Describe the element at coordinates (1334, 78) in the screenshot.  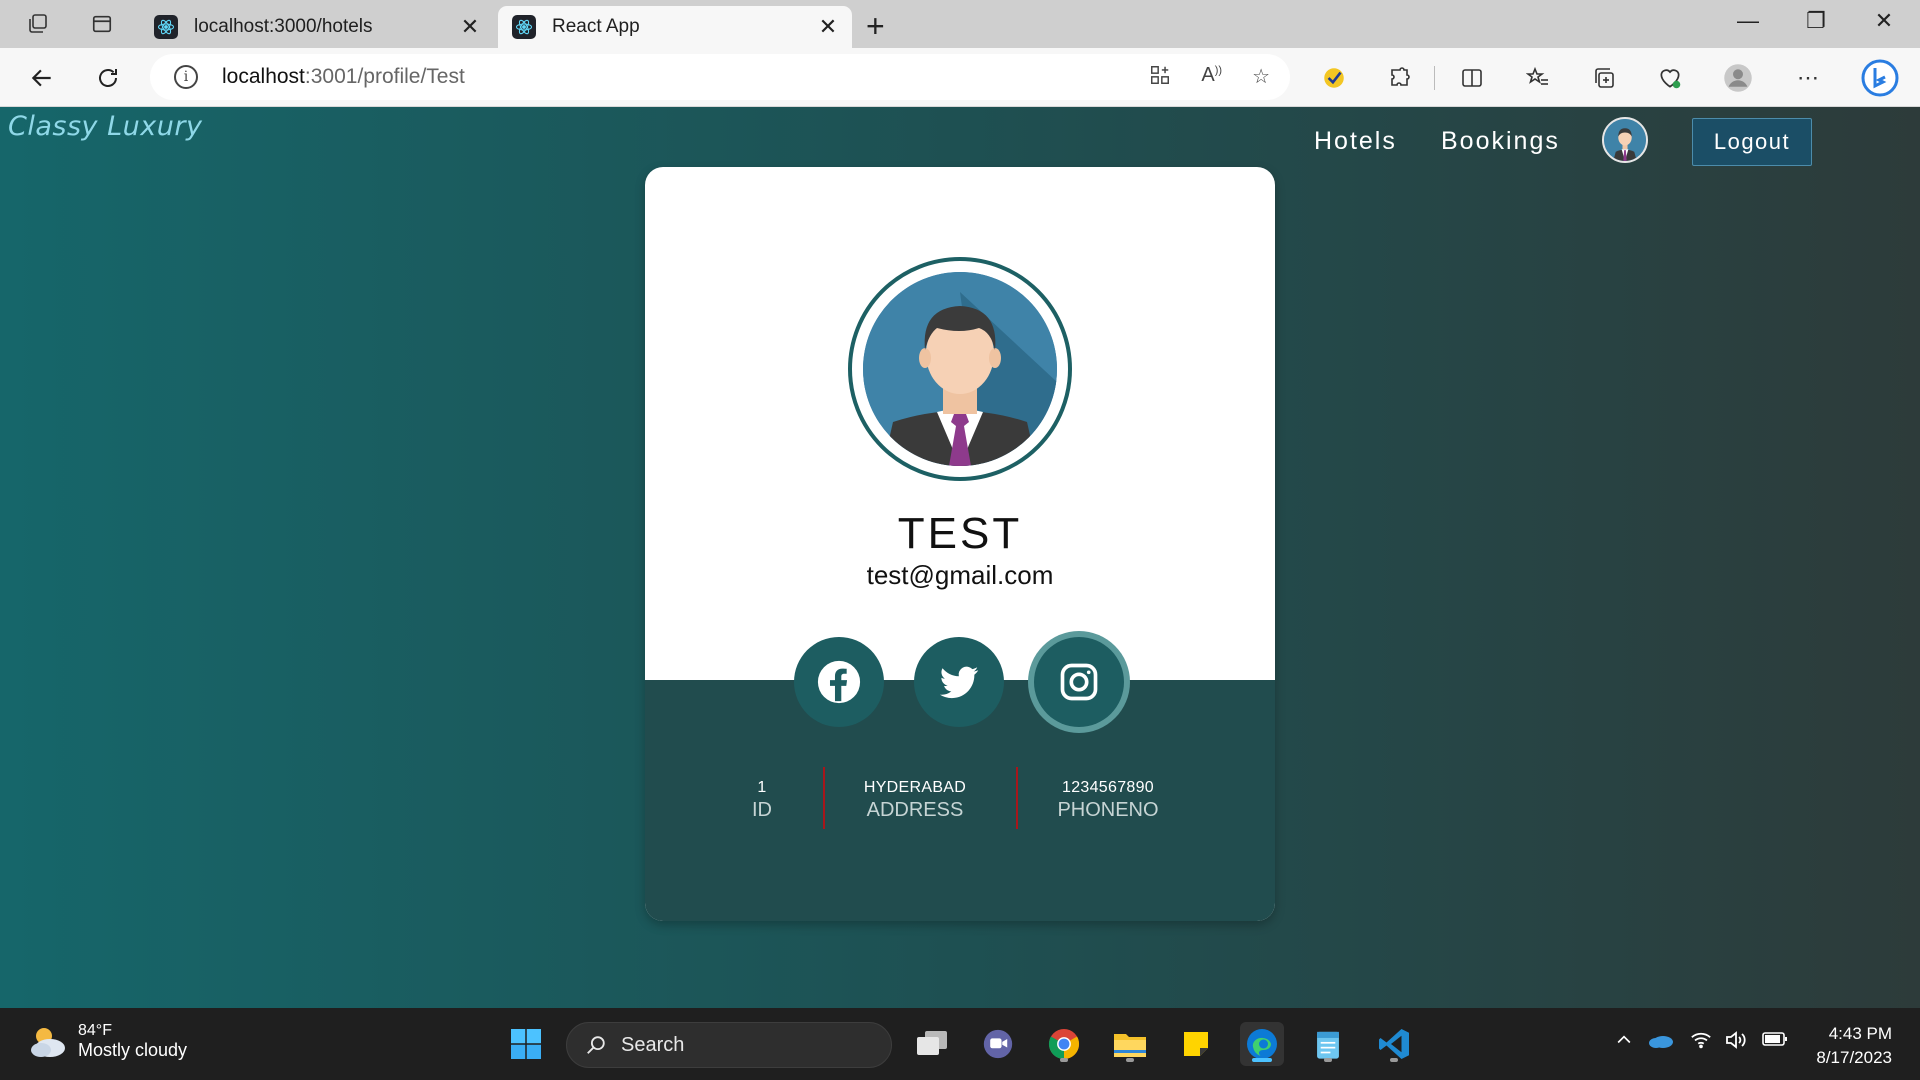
I see `extension-check-icon` at that location.